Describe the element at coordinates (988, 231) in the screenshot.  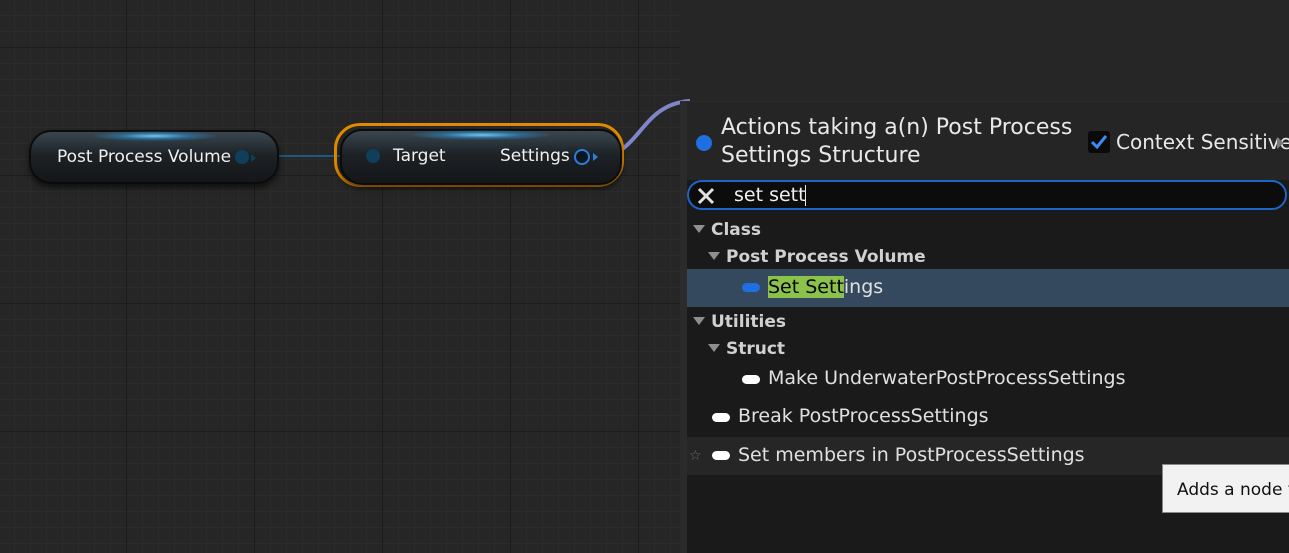
I see `tree-category-class: Class` at that location.